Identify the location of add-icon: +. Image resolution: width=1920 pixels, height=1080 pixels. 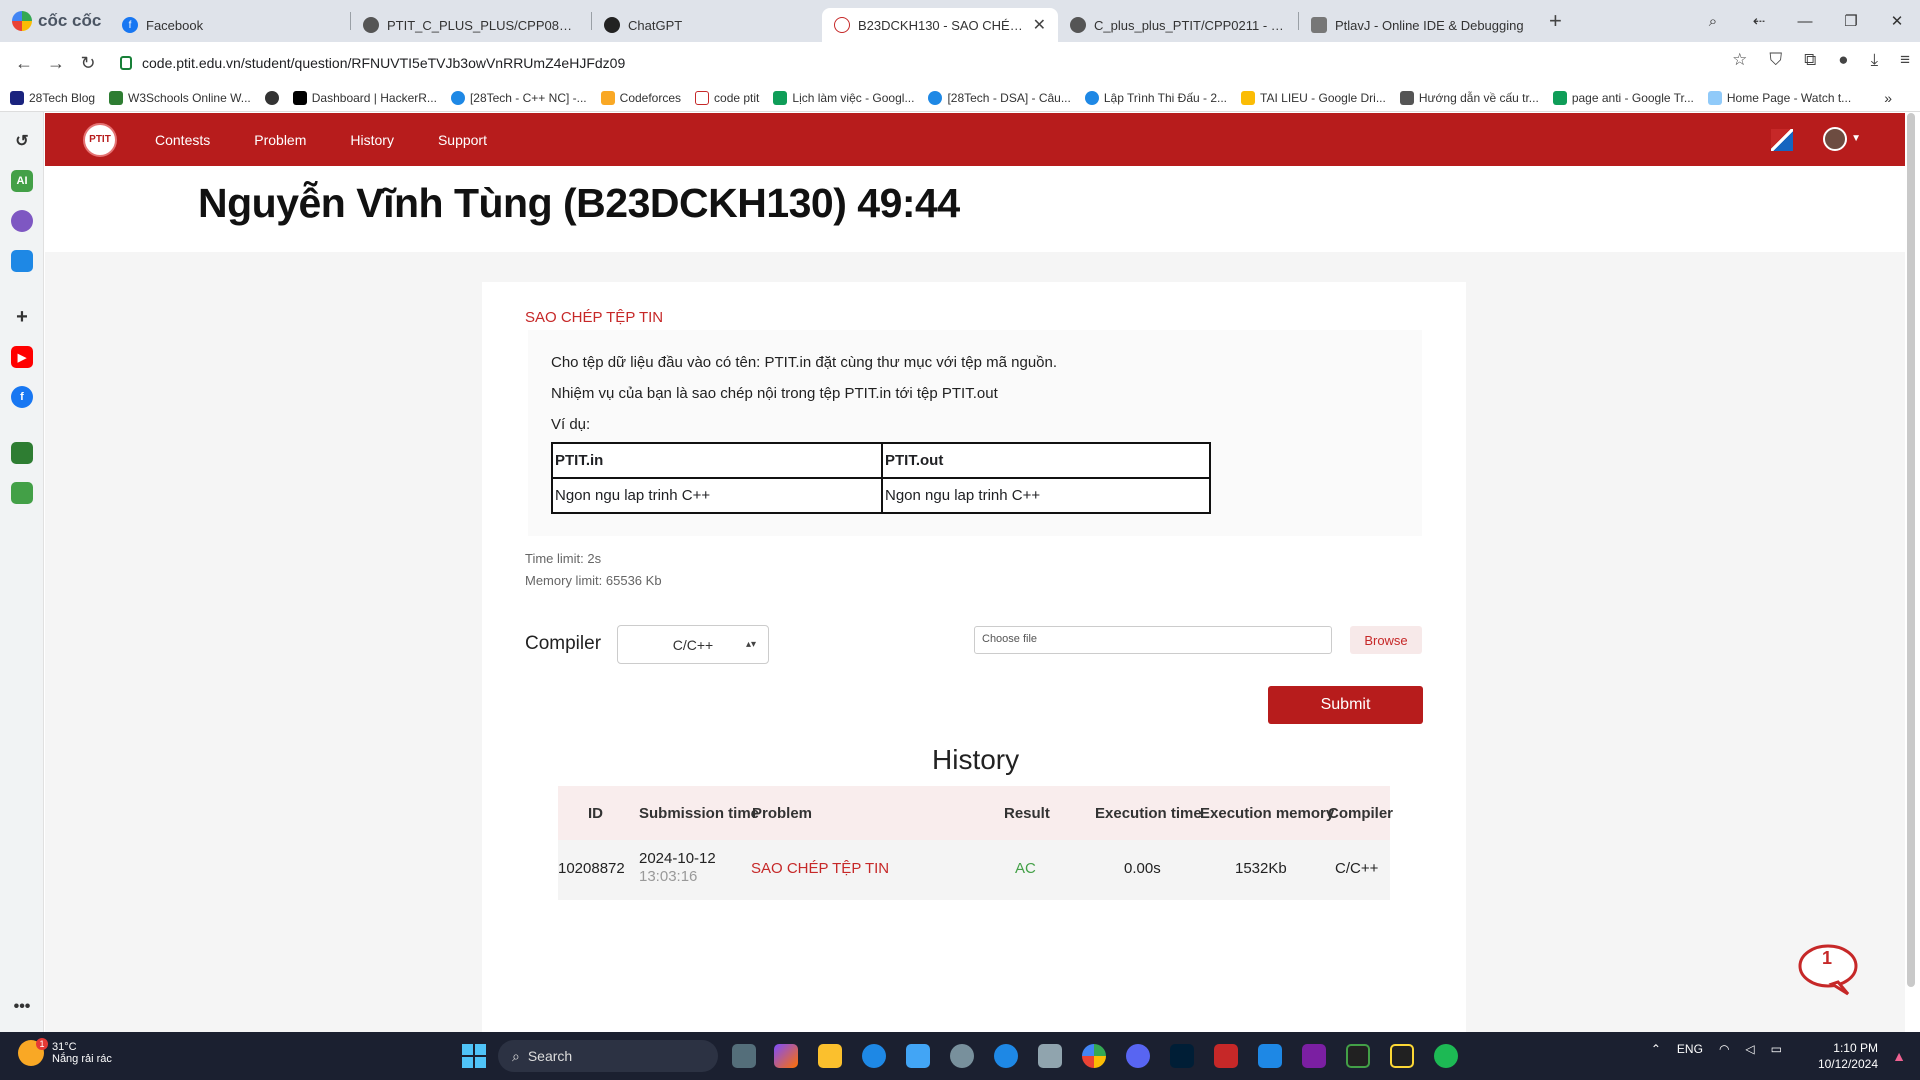
(22, 317).